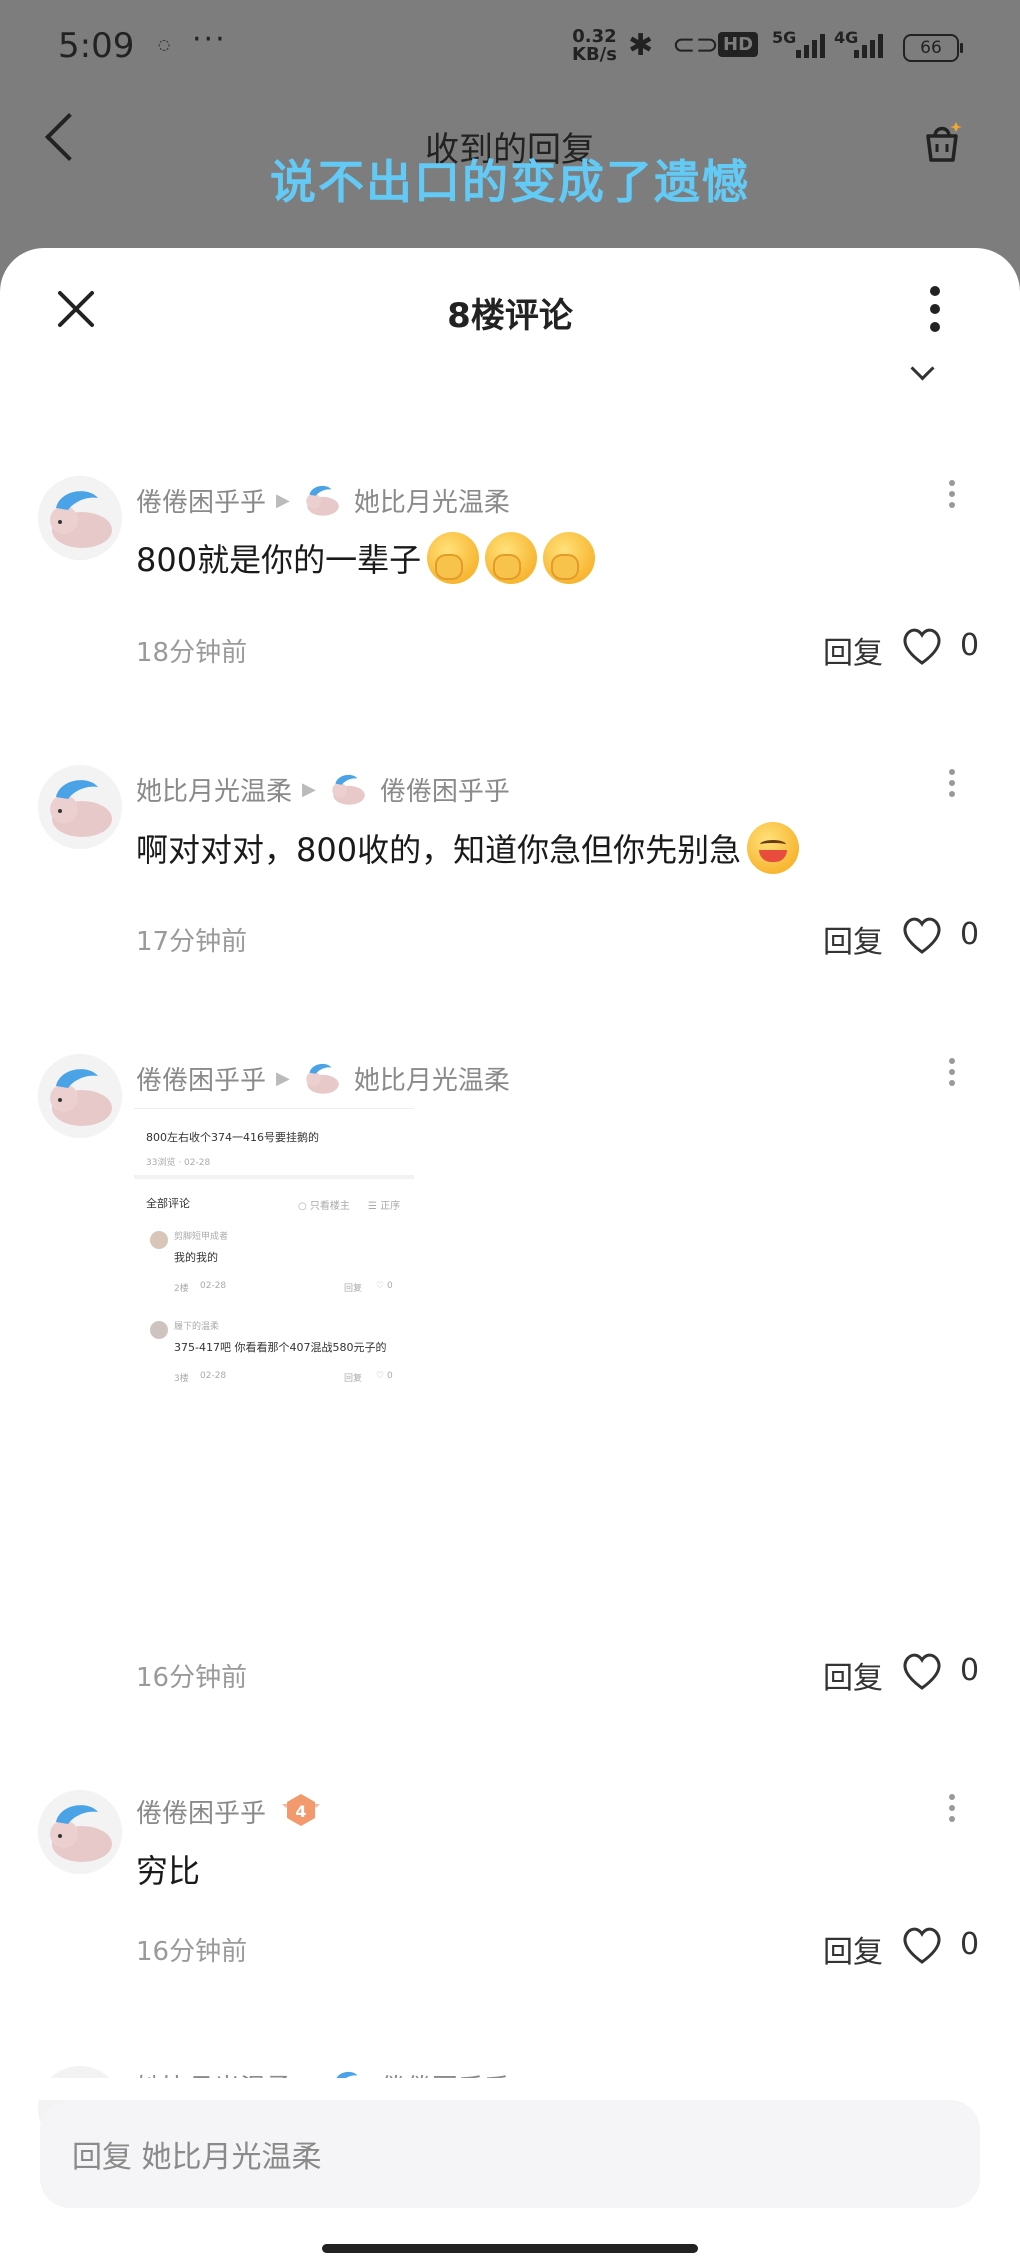  I want to click on hd-badge: HD, so click(738, 44).